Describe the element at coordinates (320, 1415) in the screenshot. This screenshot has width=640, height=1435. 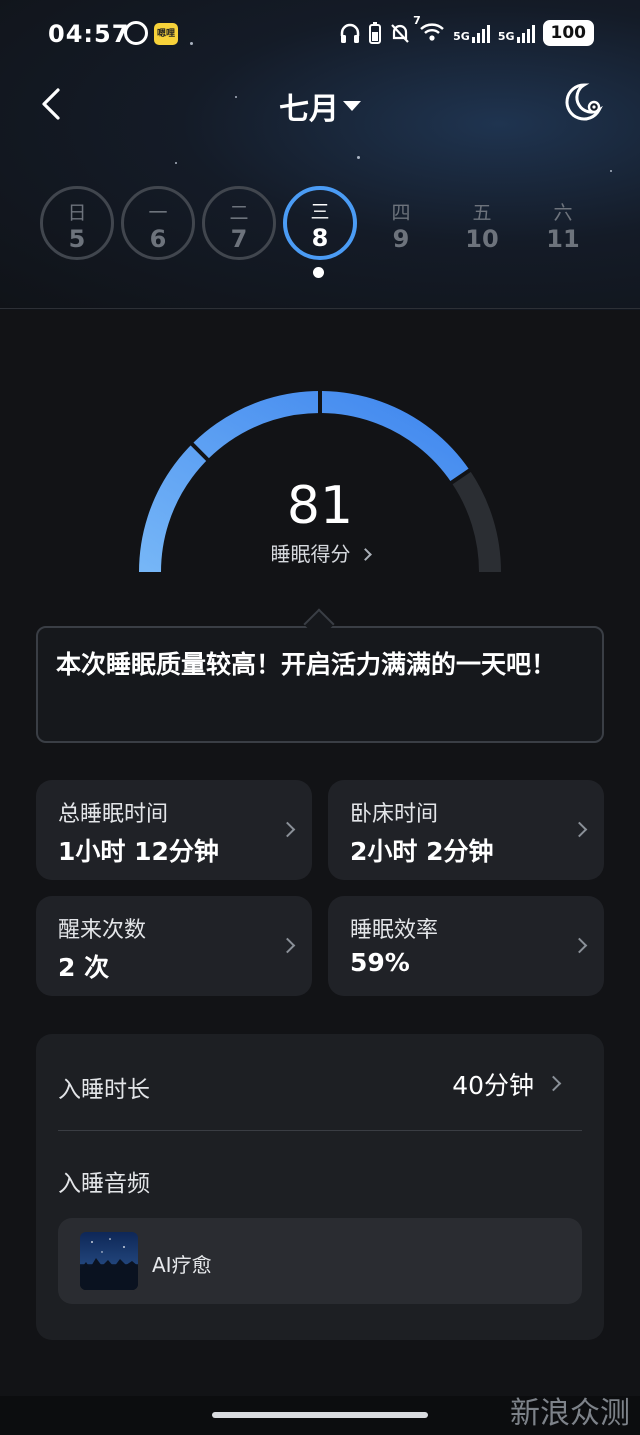
I see `home-indicator` at that location.